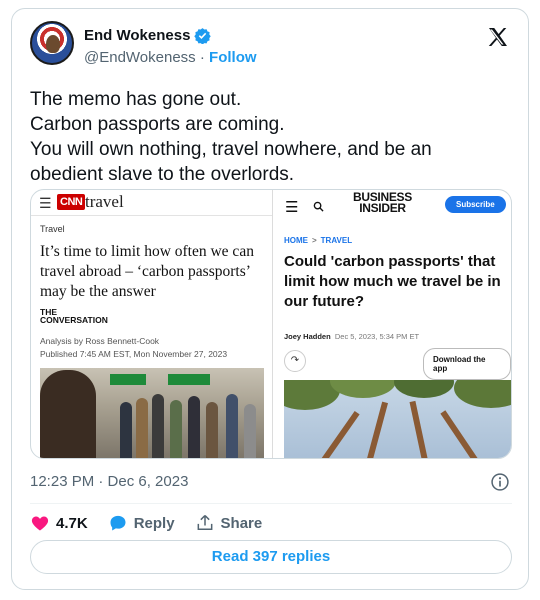 Image resolution: width=540 pixels, height=600 pixels. I want to click on cnn-header-bar: ☰ CNN travel, so click(151, 203).